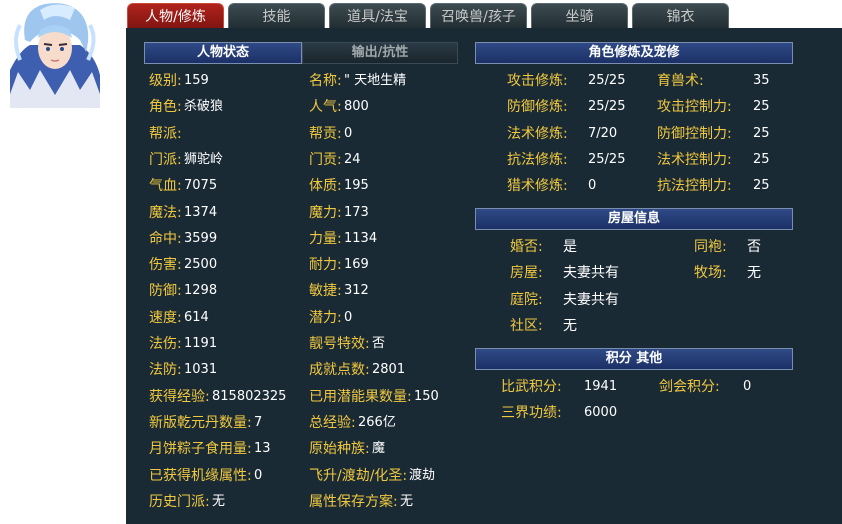  I want to click on left-label: 力量:, so click(325, 238).